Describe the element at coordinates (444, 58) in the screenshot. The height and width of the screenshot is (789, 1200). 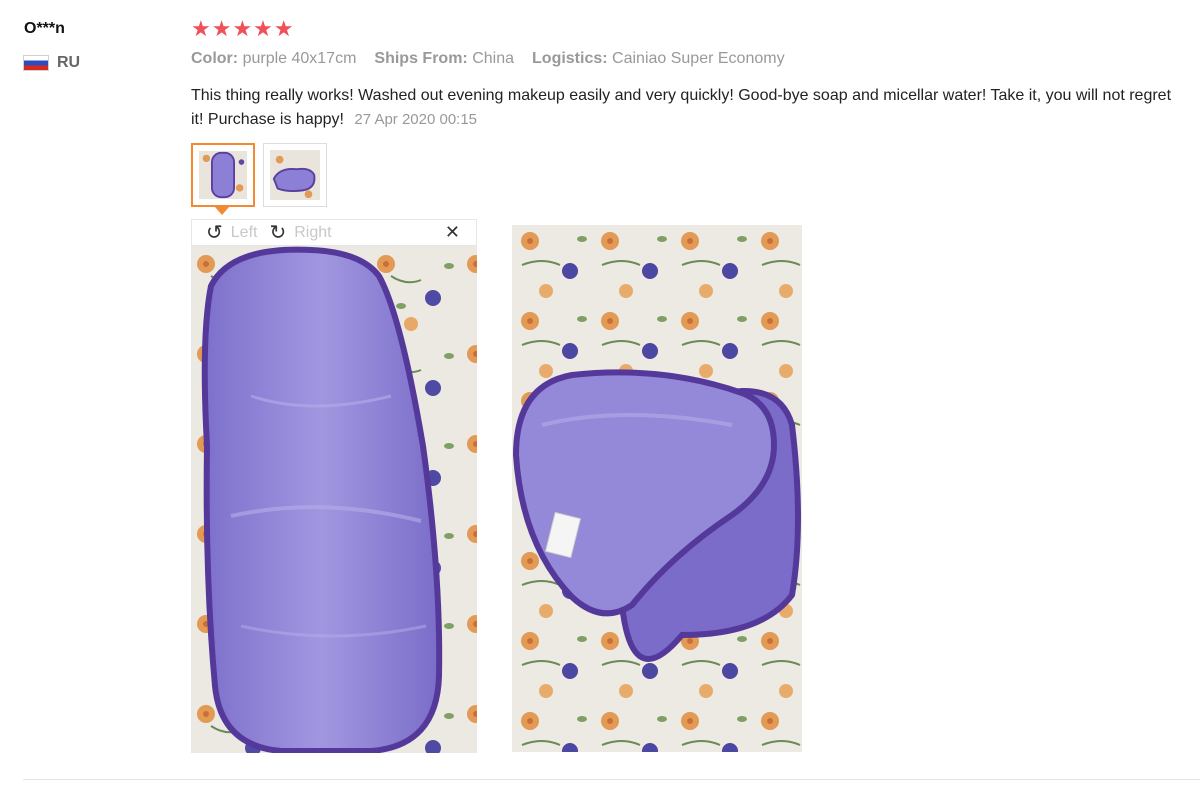
I see `attr-ships-from: Ships From: China` at that location.